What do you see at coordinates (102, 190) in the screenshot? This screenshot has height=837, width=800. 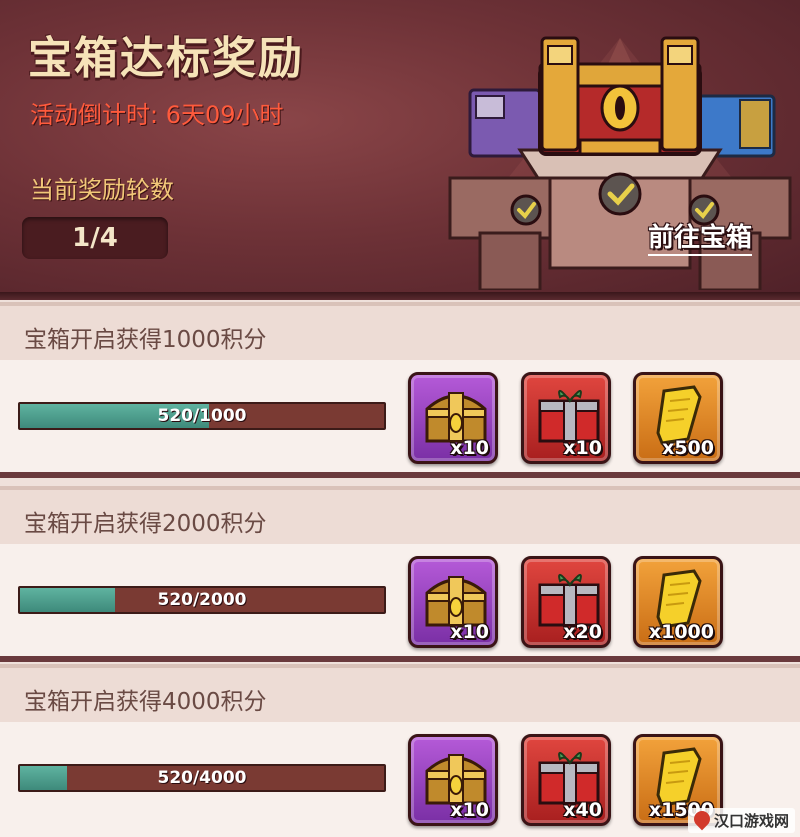 I see `rounds-label: 当前奖励轮数` at bounding box center [102, 190].